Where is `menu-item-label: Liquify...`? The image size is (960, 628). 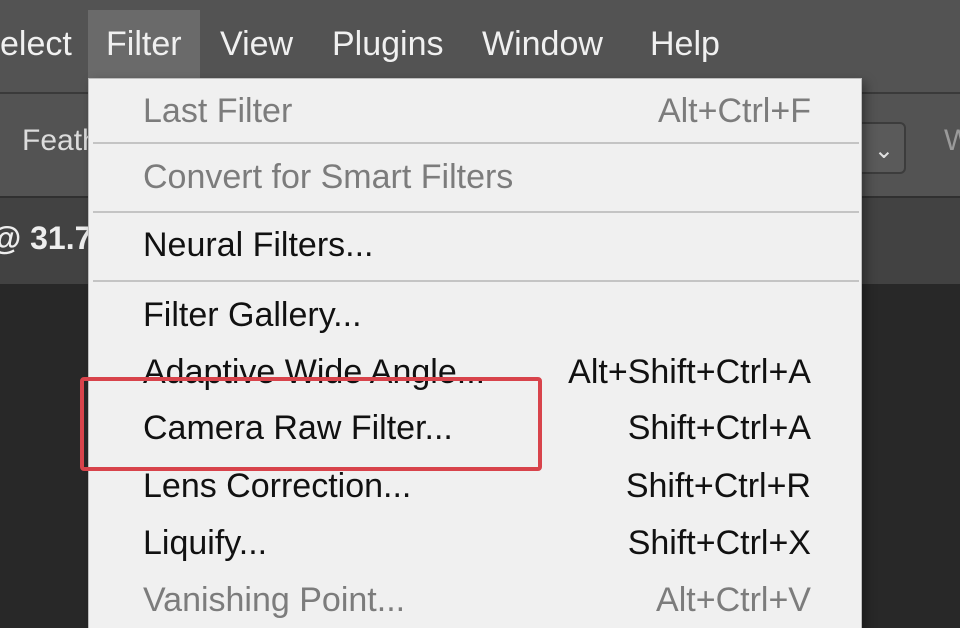 menu-item-label: Liquify... is located at coordinates (205, 543).